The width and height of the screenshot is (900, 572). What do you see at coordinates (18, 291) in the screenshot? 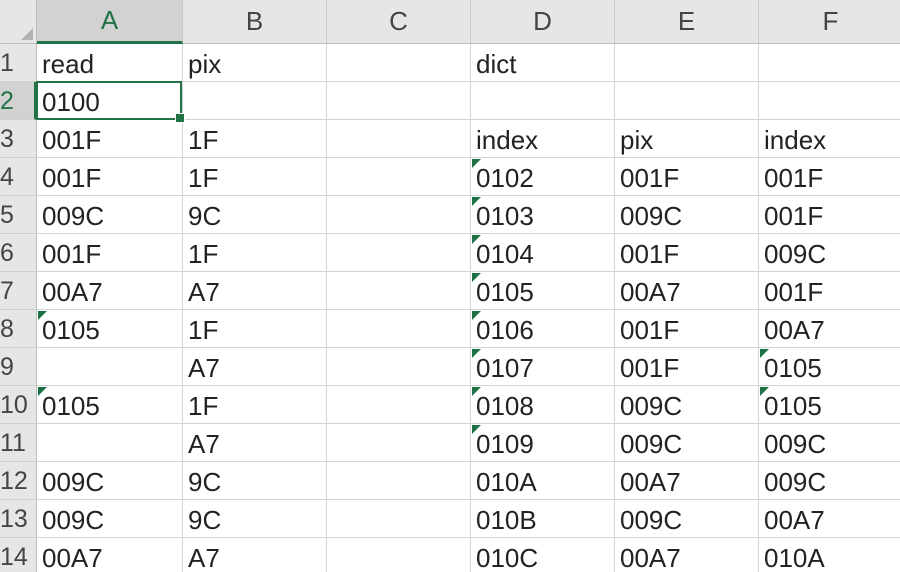
I see `row-header-7: 7` at bounding box center [18, 291].